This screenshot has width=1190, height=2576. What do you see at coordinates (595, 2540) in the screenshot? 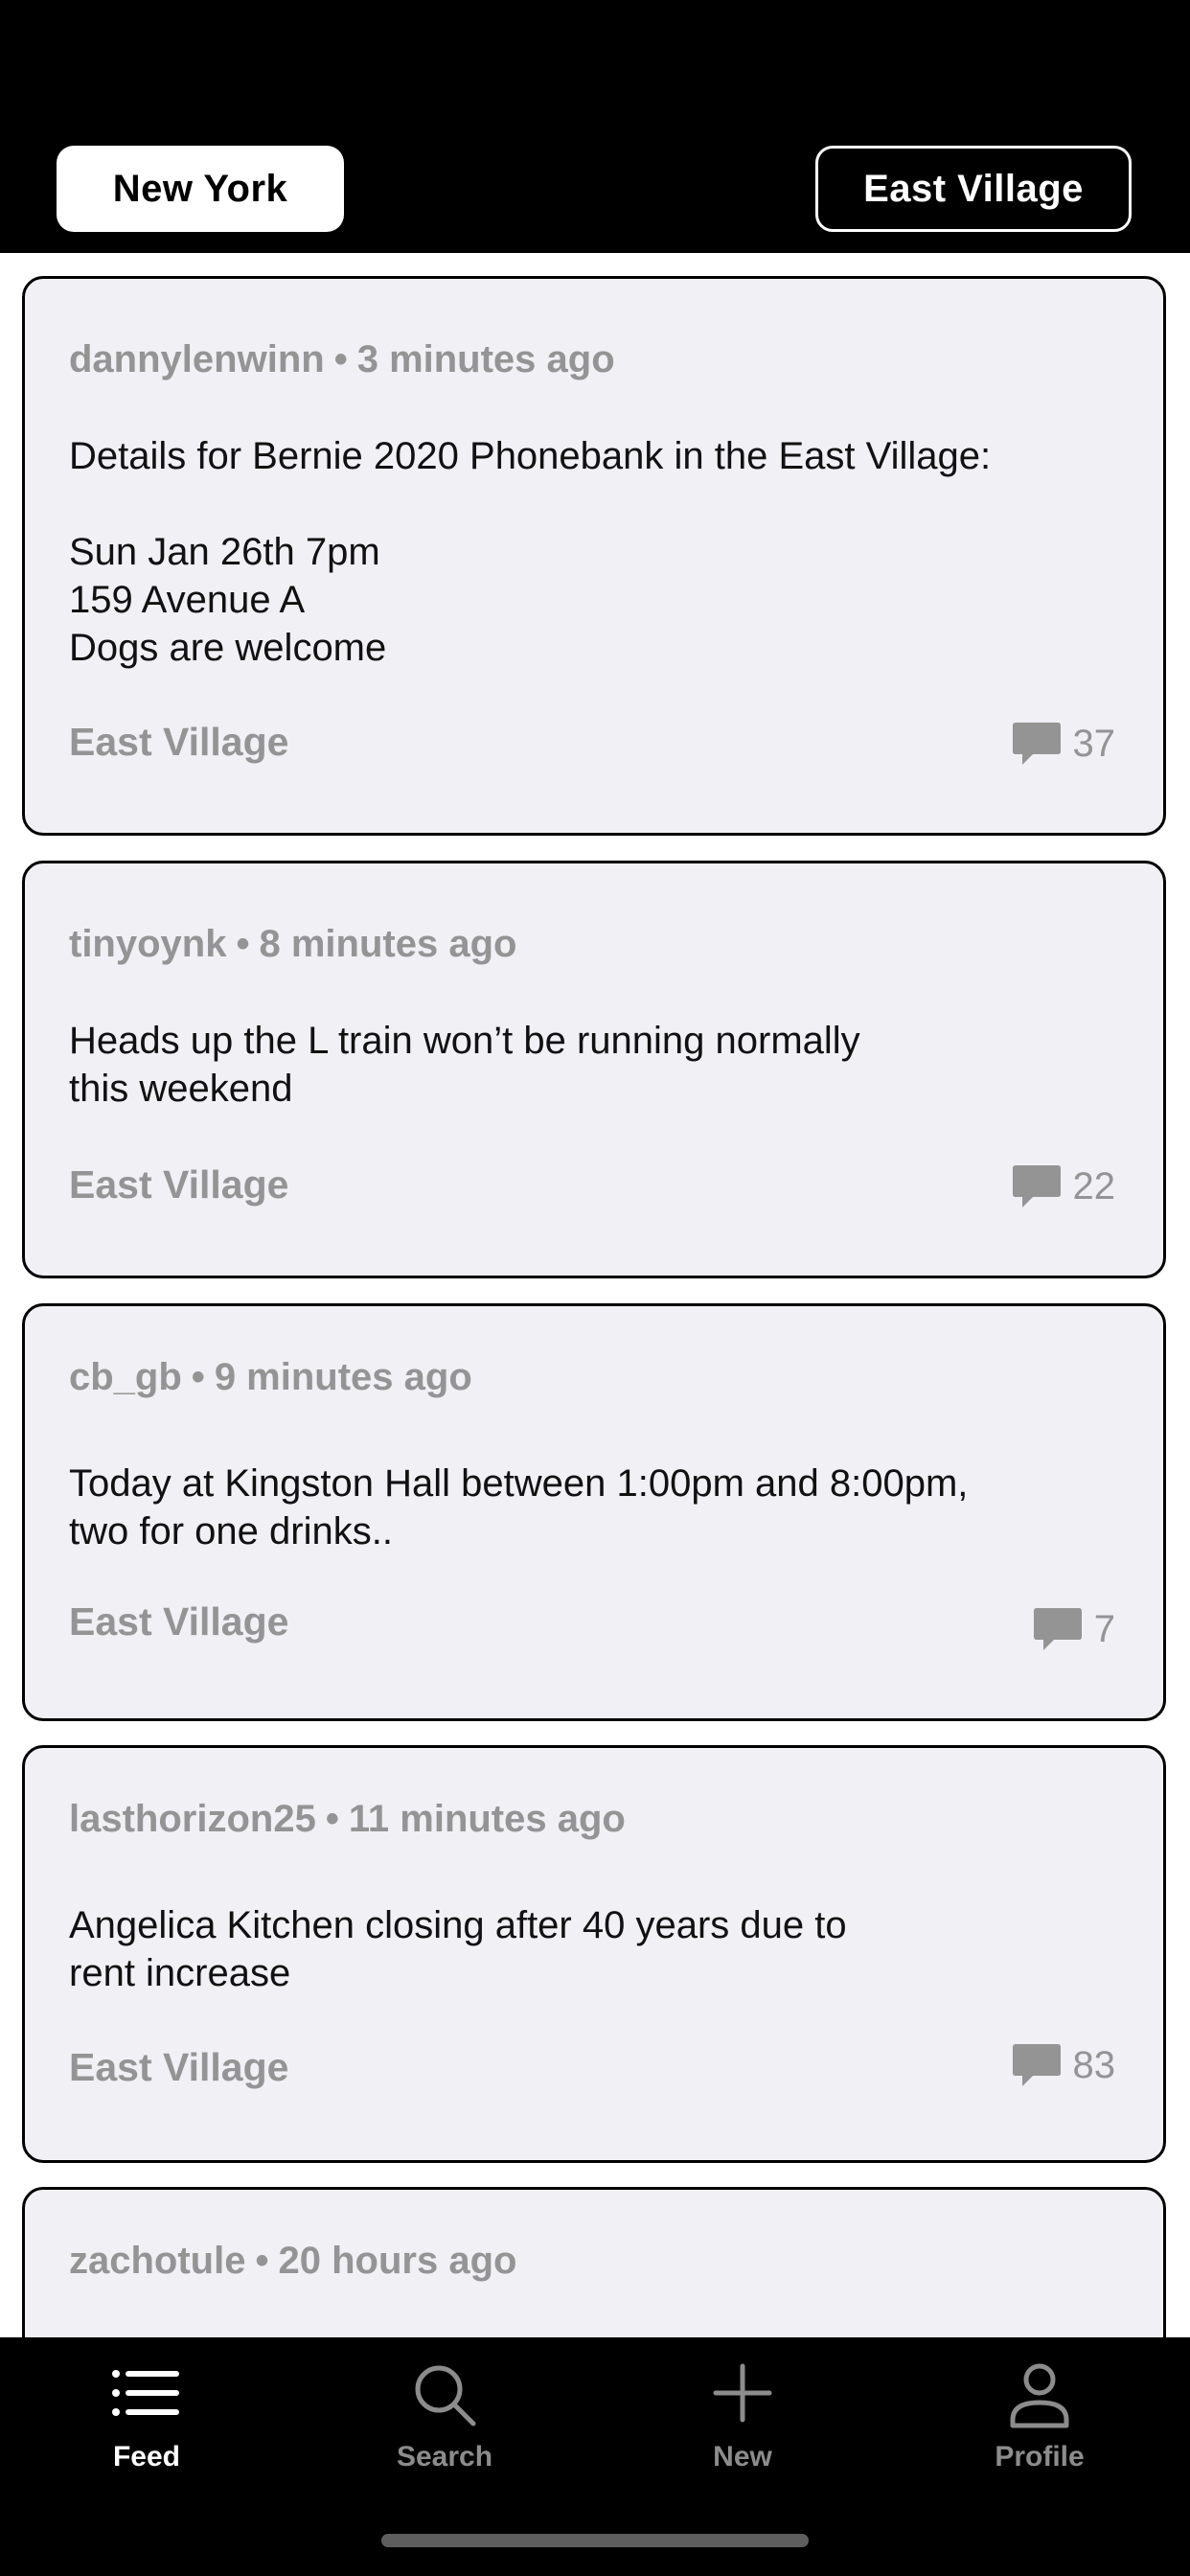
I see `home-indicator` at bounding box center [595, 2540].